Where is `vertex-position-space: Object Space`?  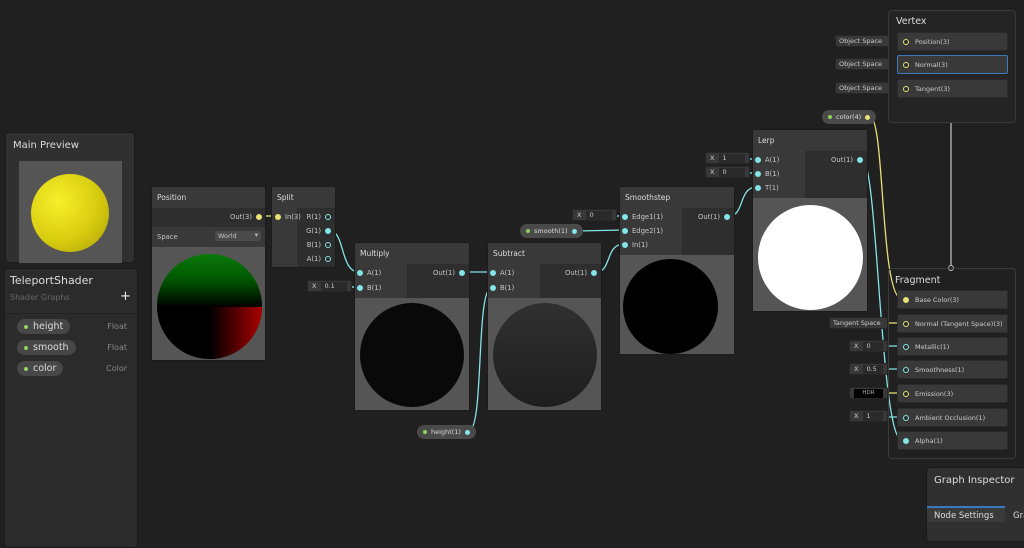
vertex-position-space: Object Space is located at coordinates (862, 41).